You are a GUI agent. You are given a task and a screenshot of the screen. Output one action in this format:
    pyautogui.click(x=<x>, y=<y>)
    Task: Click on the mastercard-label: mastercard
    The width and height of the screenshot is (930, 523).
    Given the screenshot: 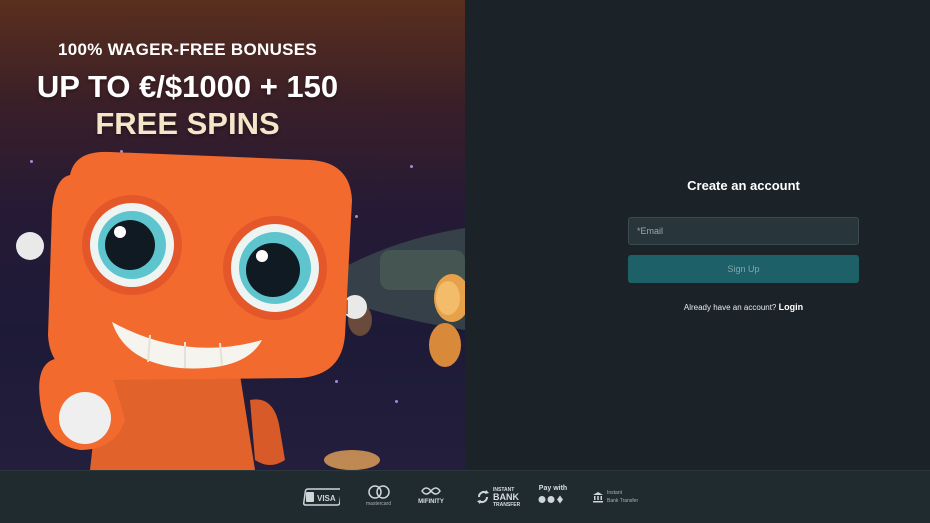 What is the action you would take?
    pyautogui.click(x=379, y=504)
    